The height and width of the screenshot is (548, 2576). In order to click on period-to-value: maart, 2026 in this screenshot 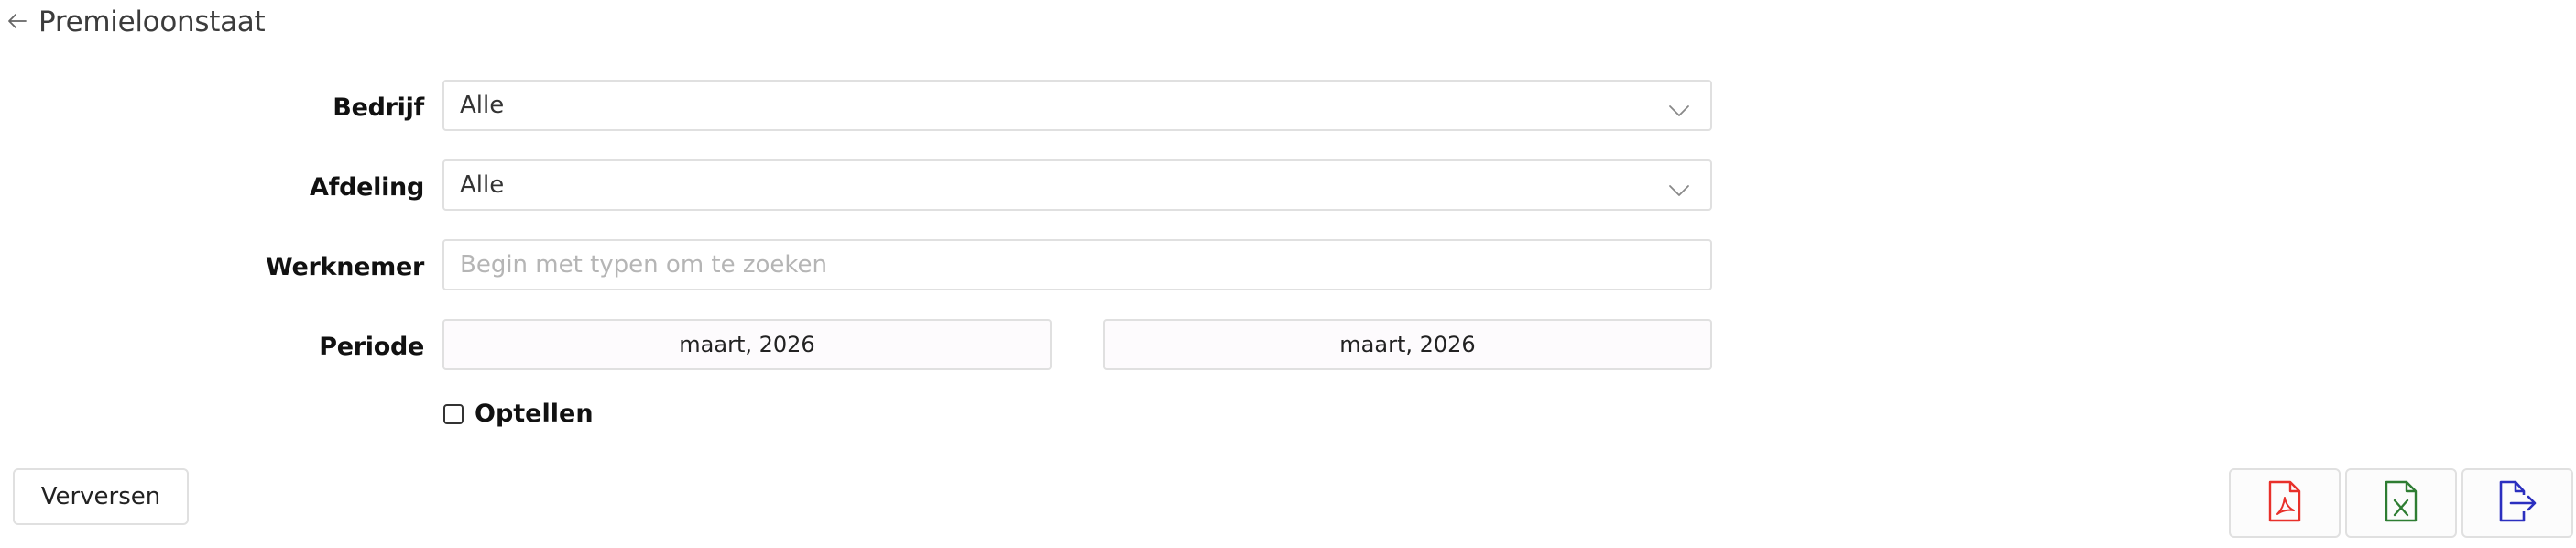, I will do `click(1408, 344)`.